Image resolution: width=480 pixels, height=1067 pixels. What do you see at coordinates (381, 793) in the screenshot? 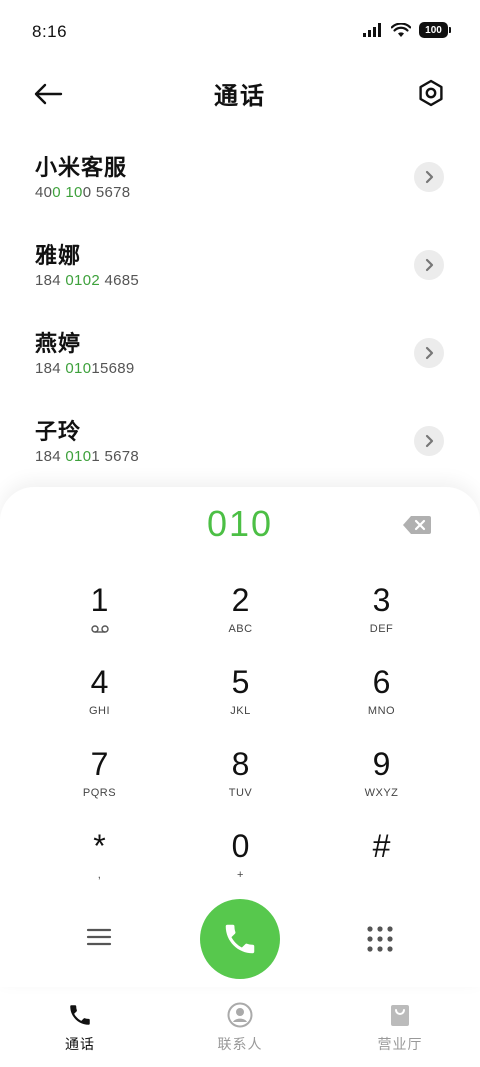
I see `key-letters: WXYZ` at bounding box center [381, 793].